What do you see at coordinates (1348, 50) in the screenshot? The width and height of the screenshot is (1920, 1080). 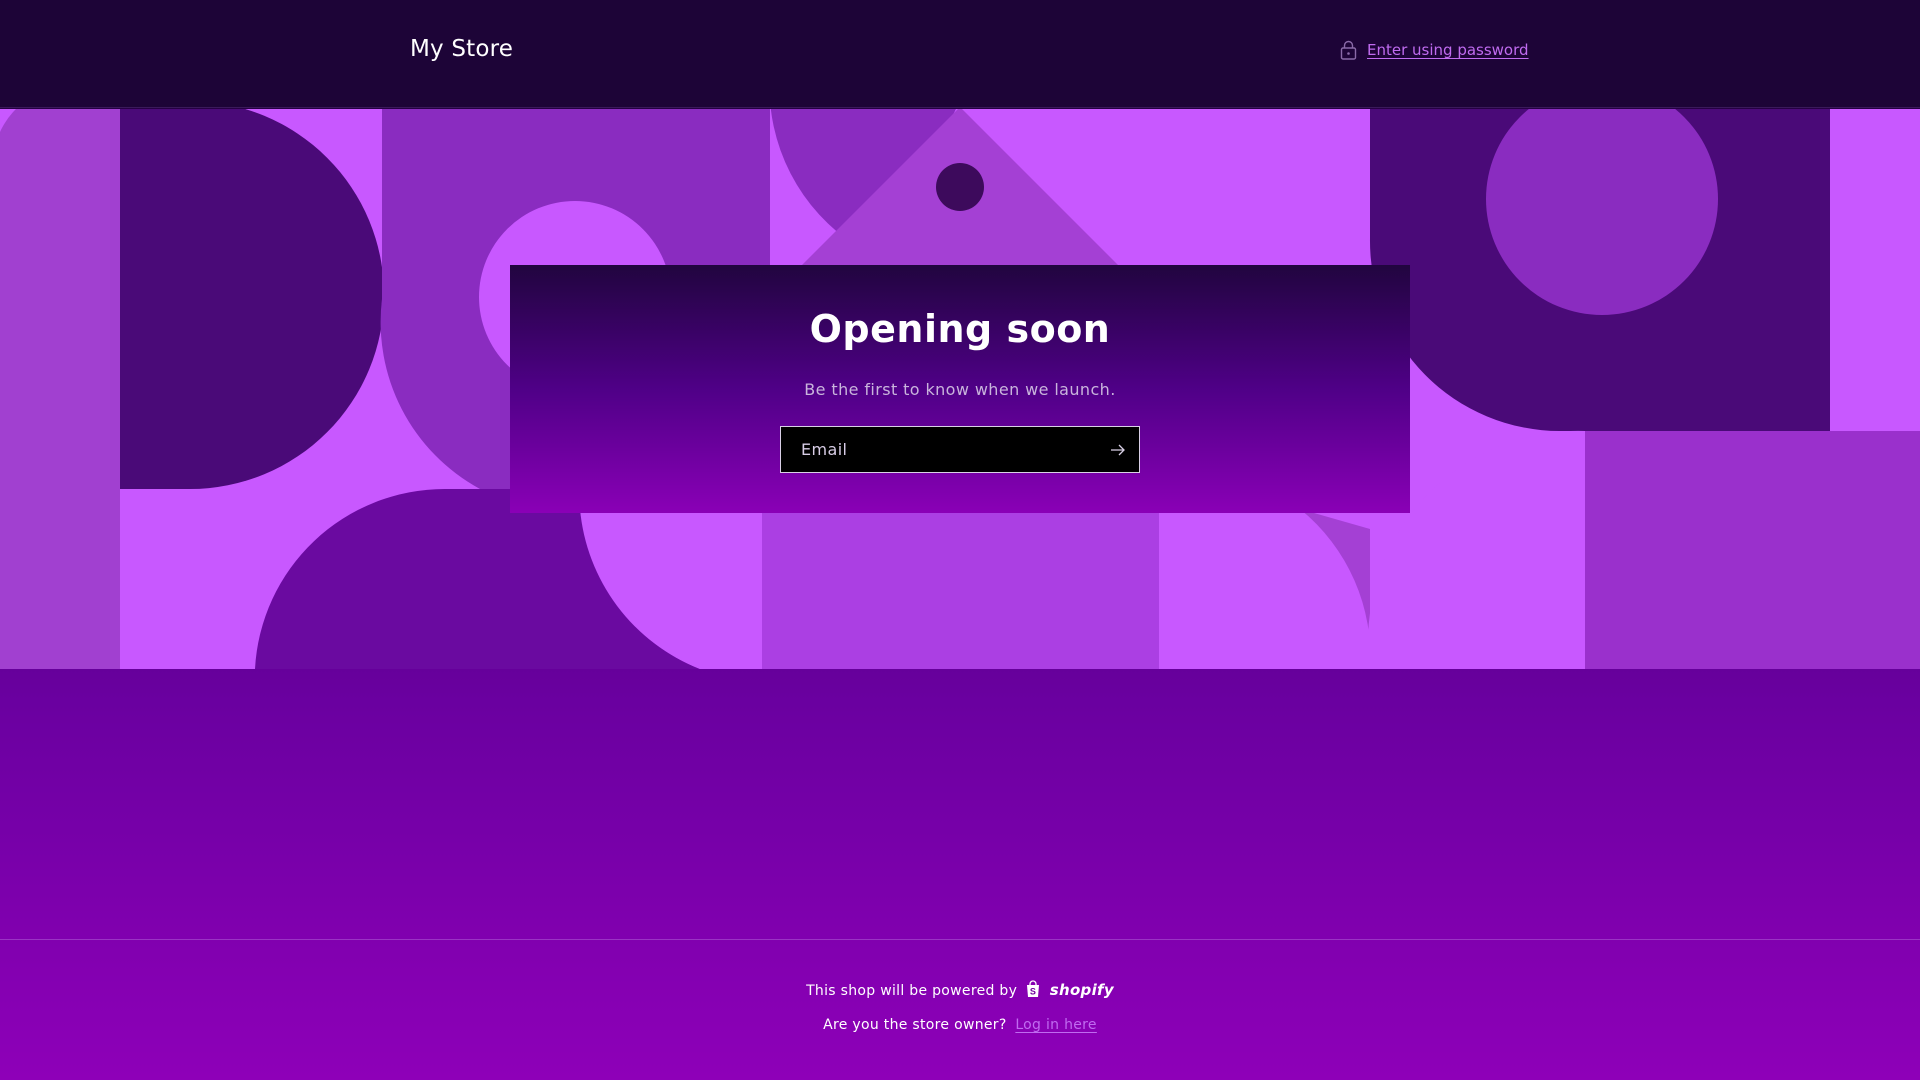 I see `lock-icon` at bounding box center [1348, 50].